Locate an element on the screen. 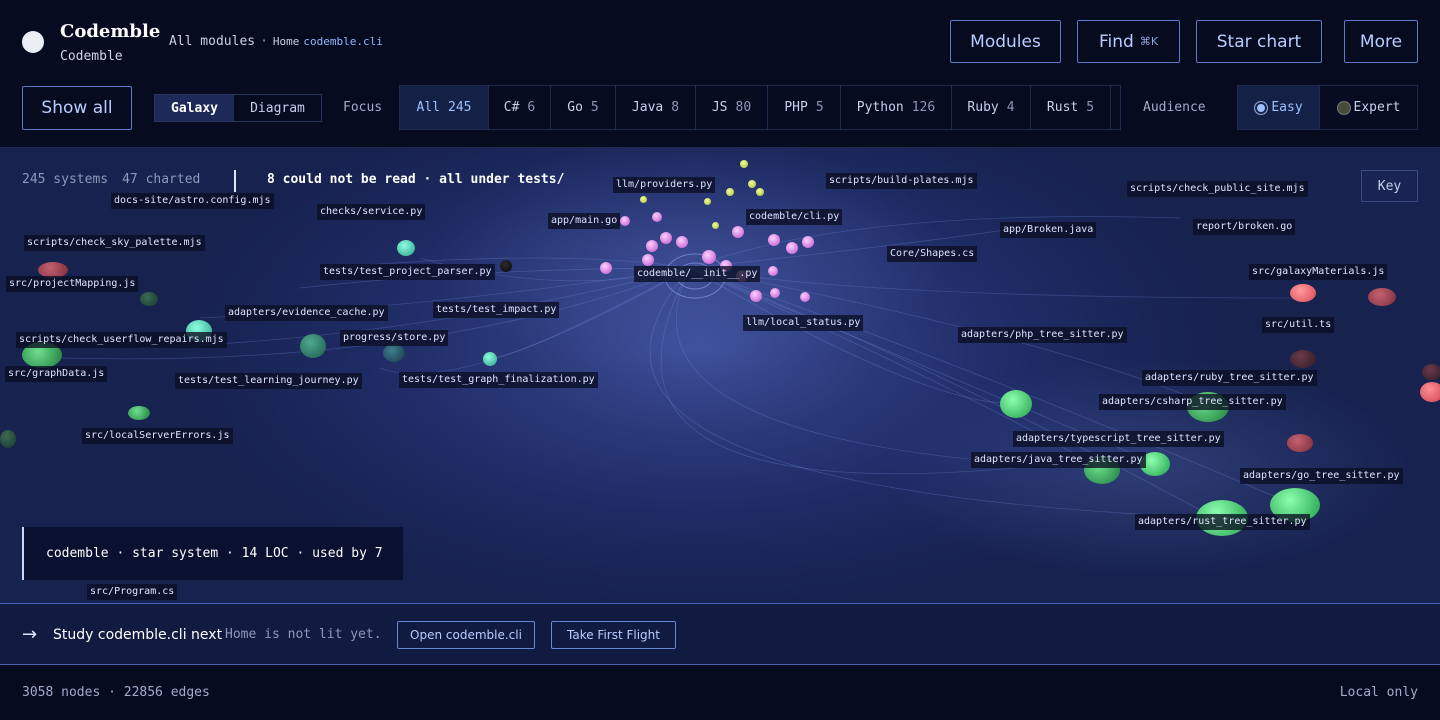  node-label: llm/local_status.py is located at coordinates (803, 323).